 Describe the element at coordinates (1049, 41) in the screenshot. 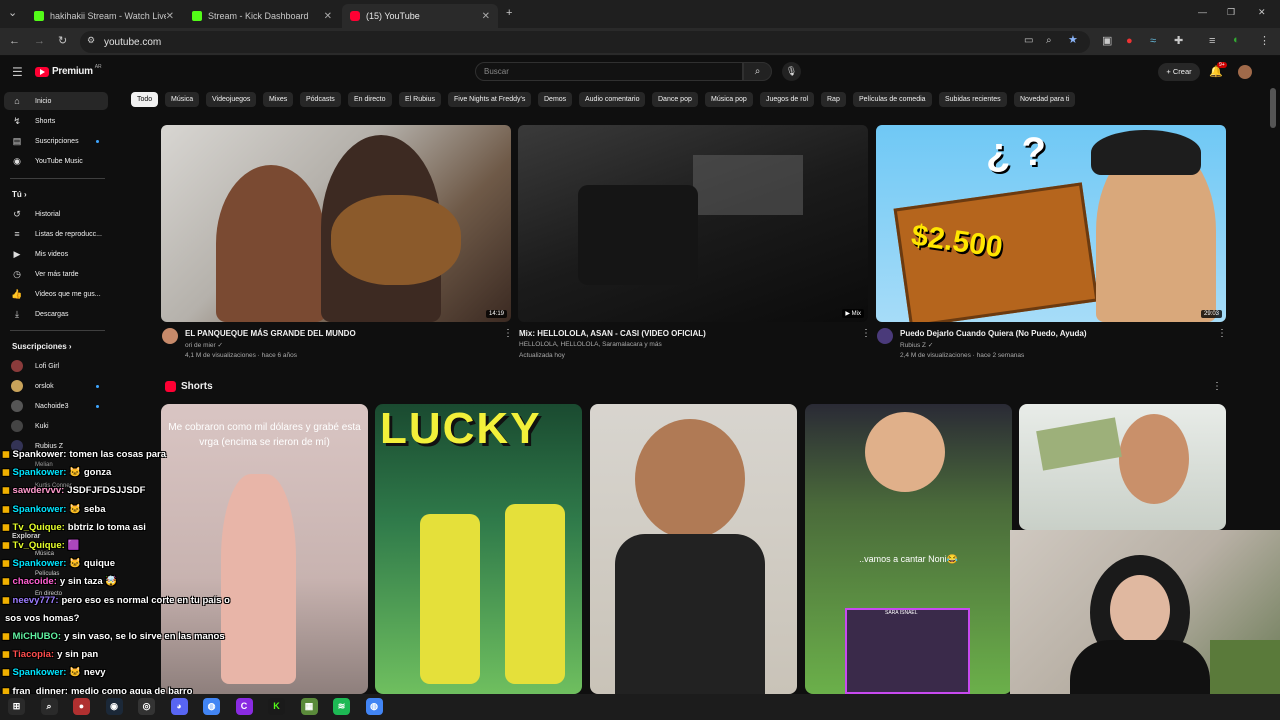

I see `zoom-icon: ⌕` at that location.